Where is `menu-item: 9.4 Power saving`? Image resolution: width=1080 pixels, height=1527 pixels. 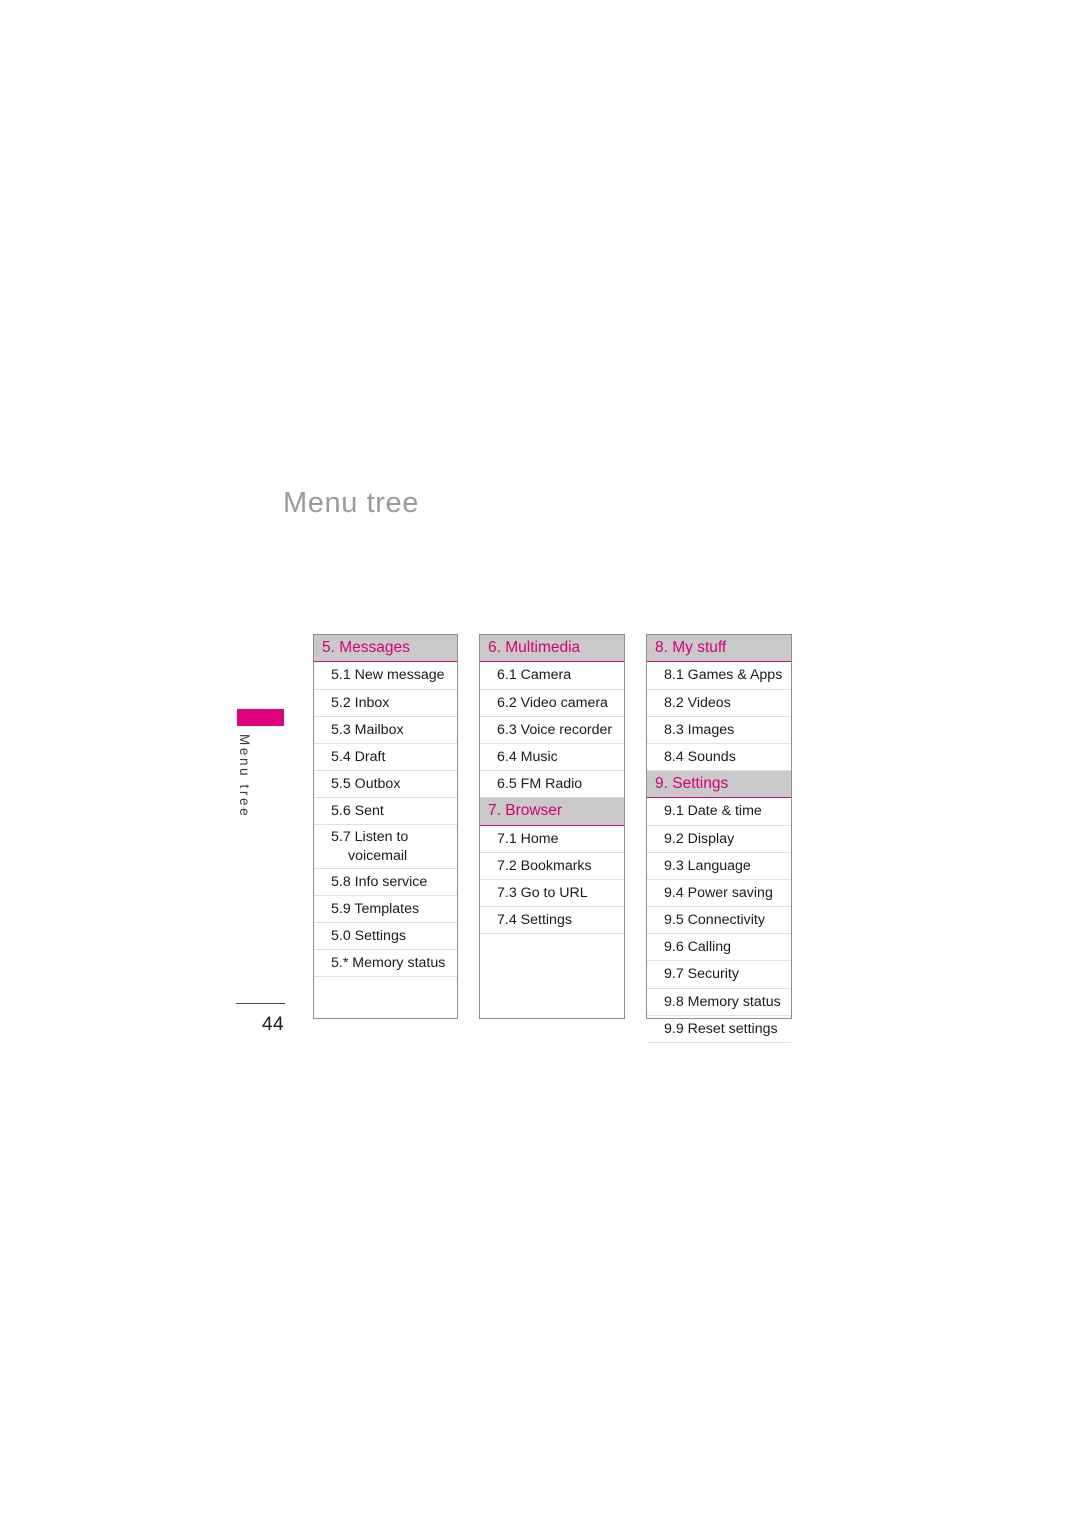
menu-item: 9.4 Power saving is located at coordinates (719, 894).